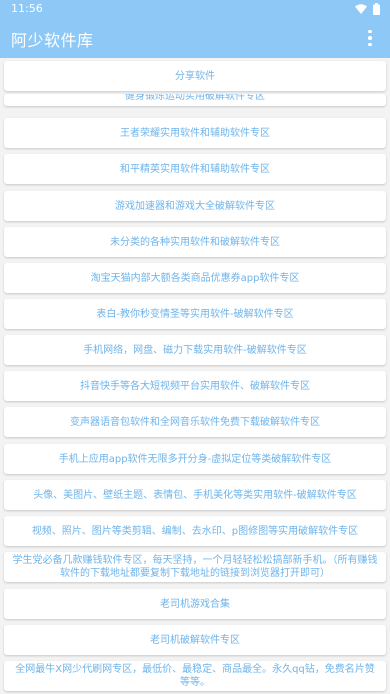 The image size is (390, 694). Describe the element at coordinates (52, 40) in the screenshot. I see `app-title: 阿少软件库` at that location.